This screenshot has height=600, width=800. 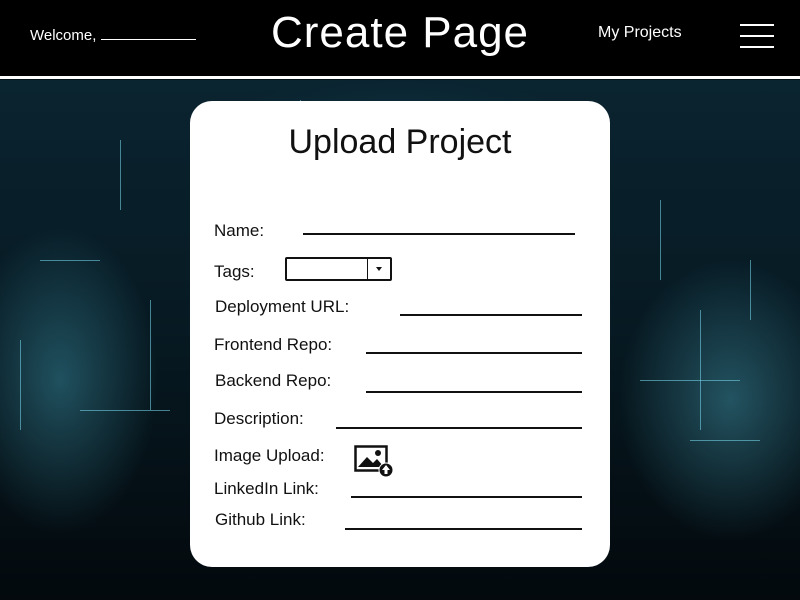 What do you see at coordinates (266, 488) in the screenshot?
I see `linkedin-link-label: LinkedIn Link:` at bounding box center [266, 488].